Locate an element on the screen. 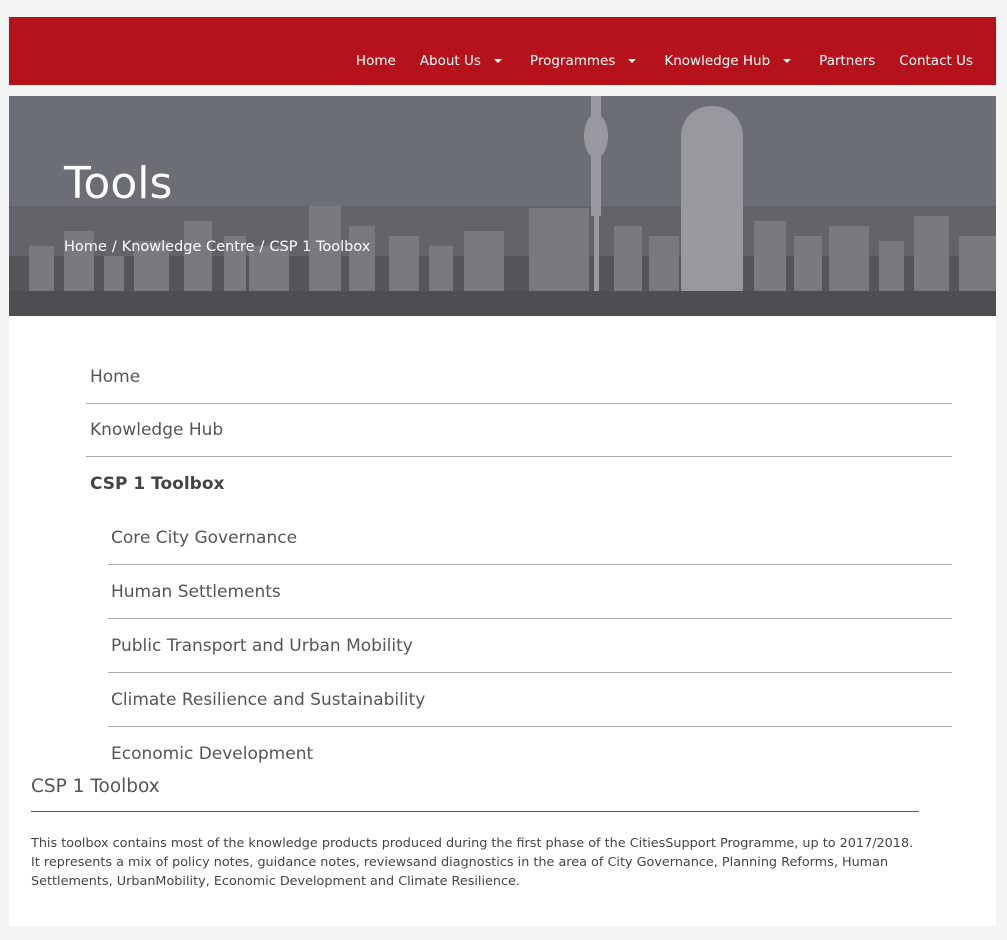 The image size is (1007, 940). nav-contact-us: Contact Us is located at coordinates (936, 61).